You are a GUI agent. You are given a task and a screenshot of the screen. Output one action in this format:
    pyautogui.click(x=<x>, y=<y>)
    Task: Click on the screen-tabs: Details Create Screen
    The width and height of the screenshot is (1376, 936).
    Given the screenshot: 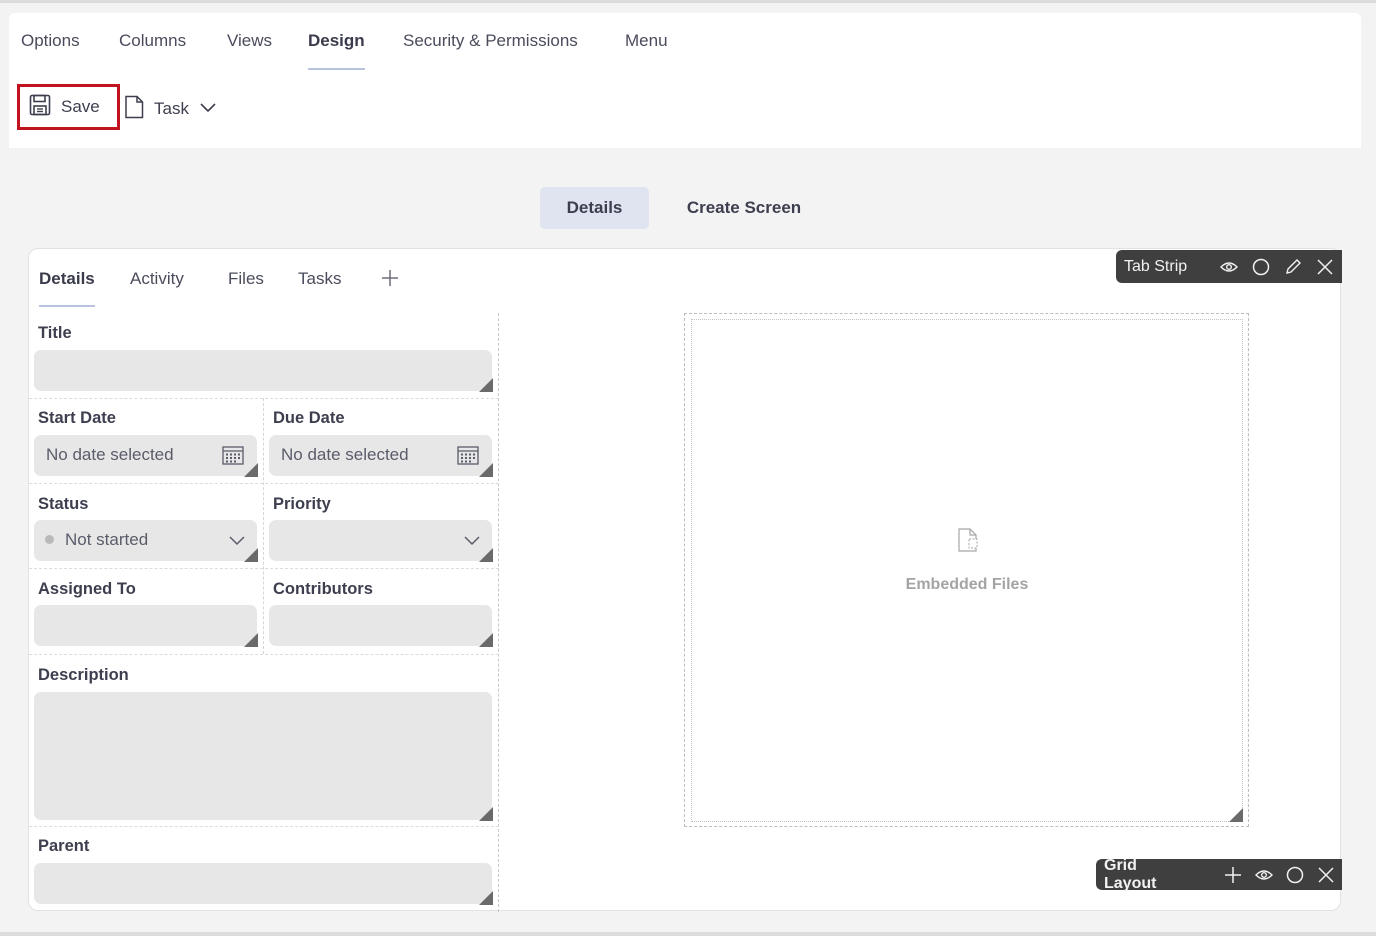 What is the action you would take?
    pyautogui.click(x=689, y=208)
    